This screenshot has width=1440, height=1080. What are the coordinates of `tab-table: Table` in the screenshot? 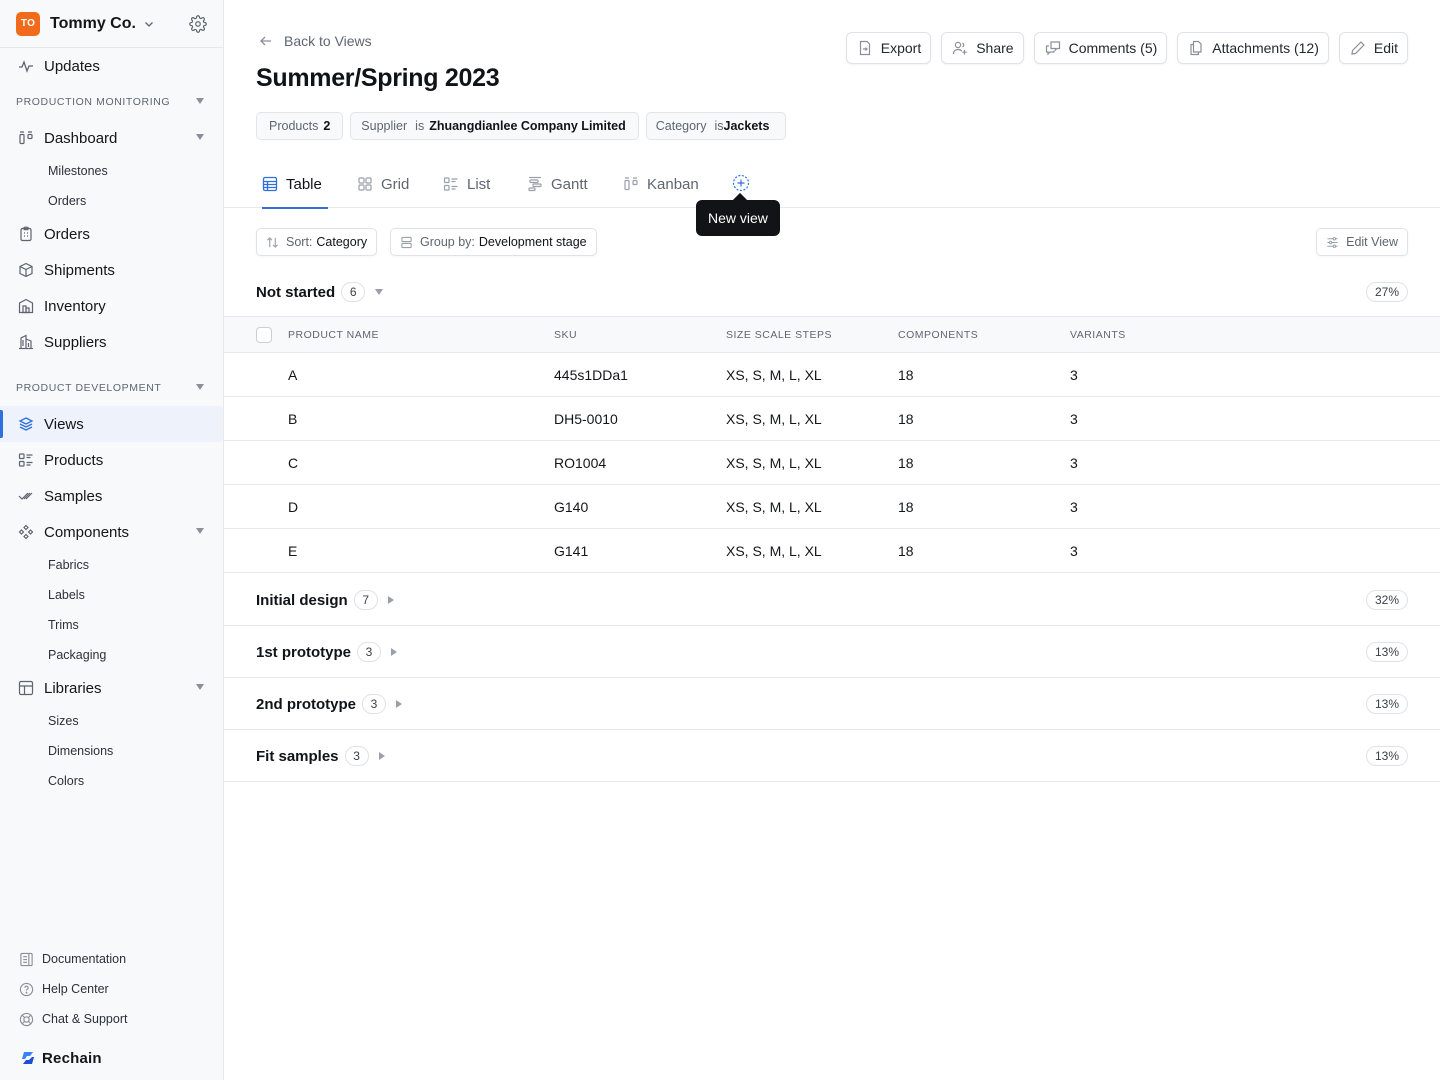 It's located at (295, 184).